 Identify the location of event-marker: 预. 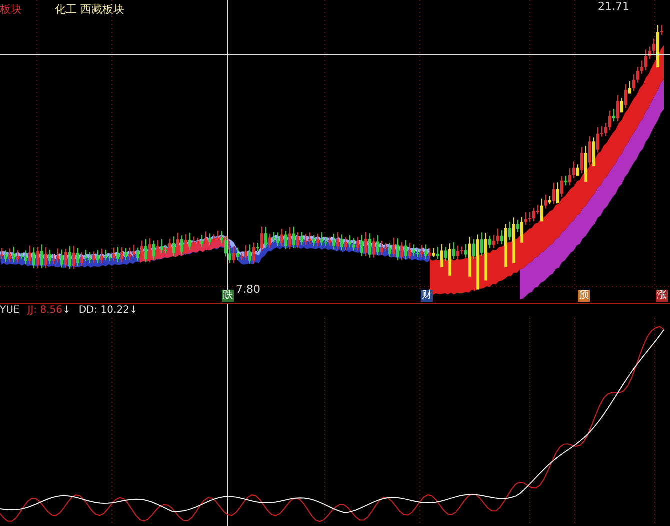
(584, 296).